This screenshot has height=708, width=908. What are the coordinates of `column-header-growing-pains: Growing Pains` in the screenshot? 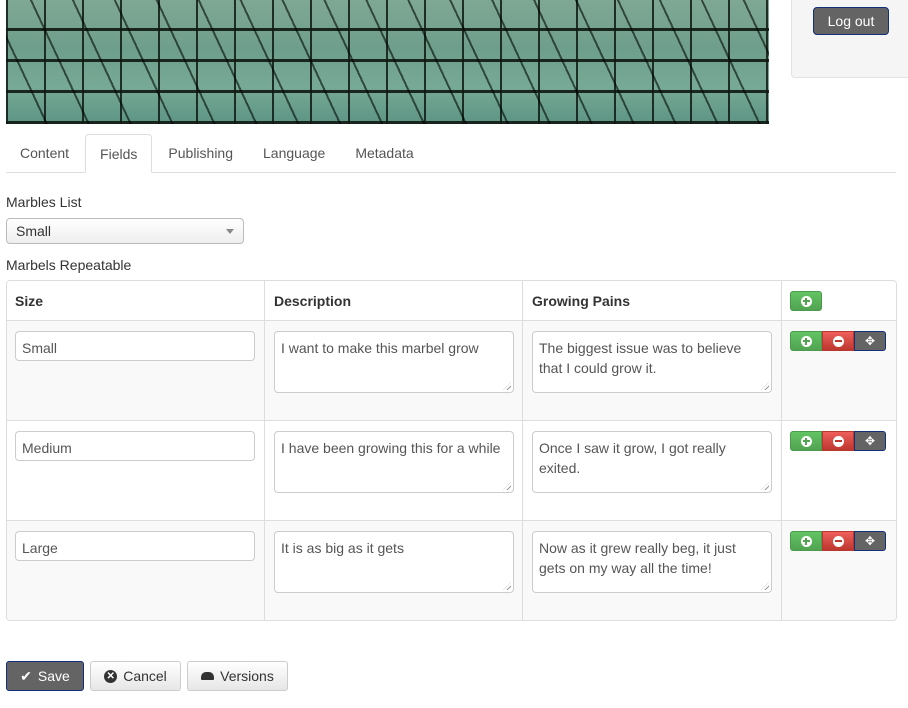 It's located at (581, 301).